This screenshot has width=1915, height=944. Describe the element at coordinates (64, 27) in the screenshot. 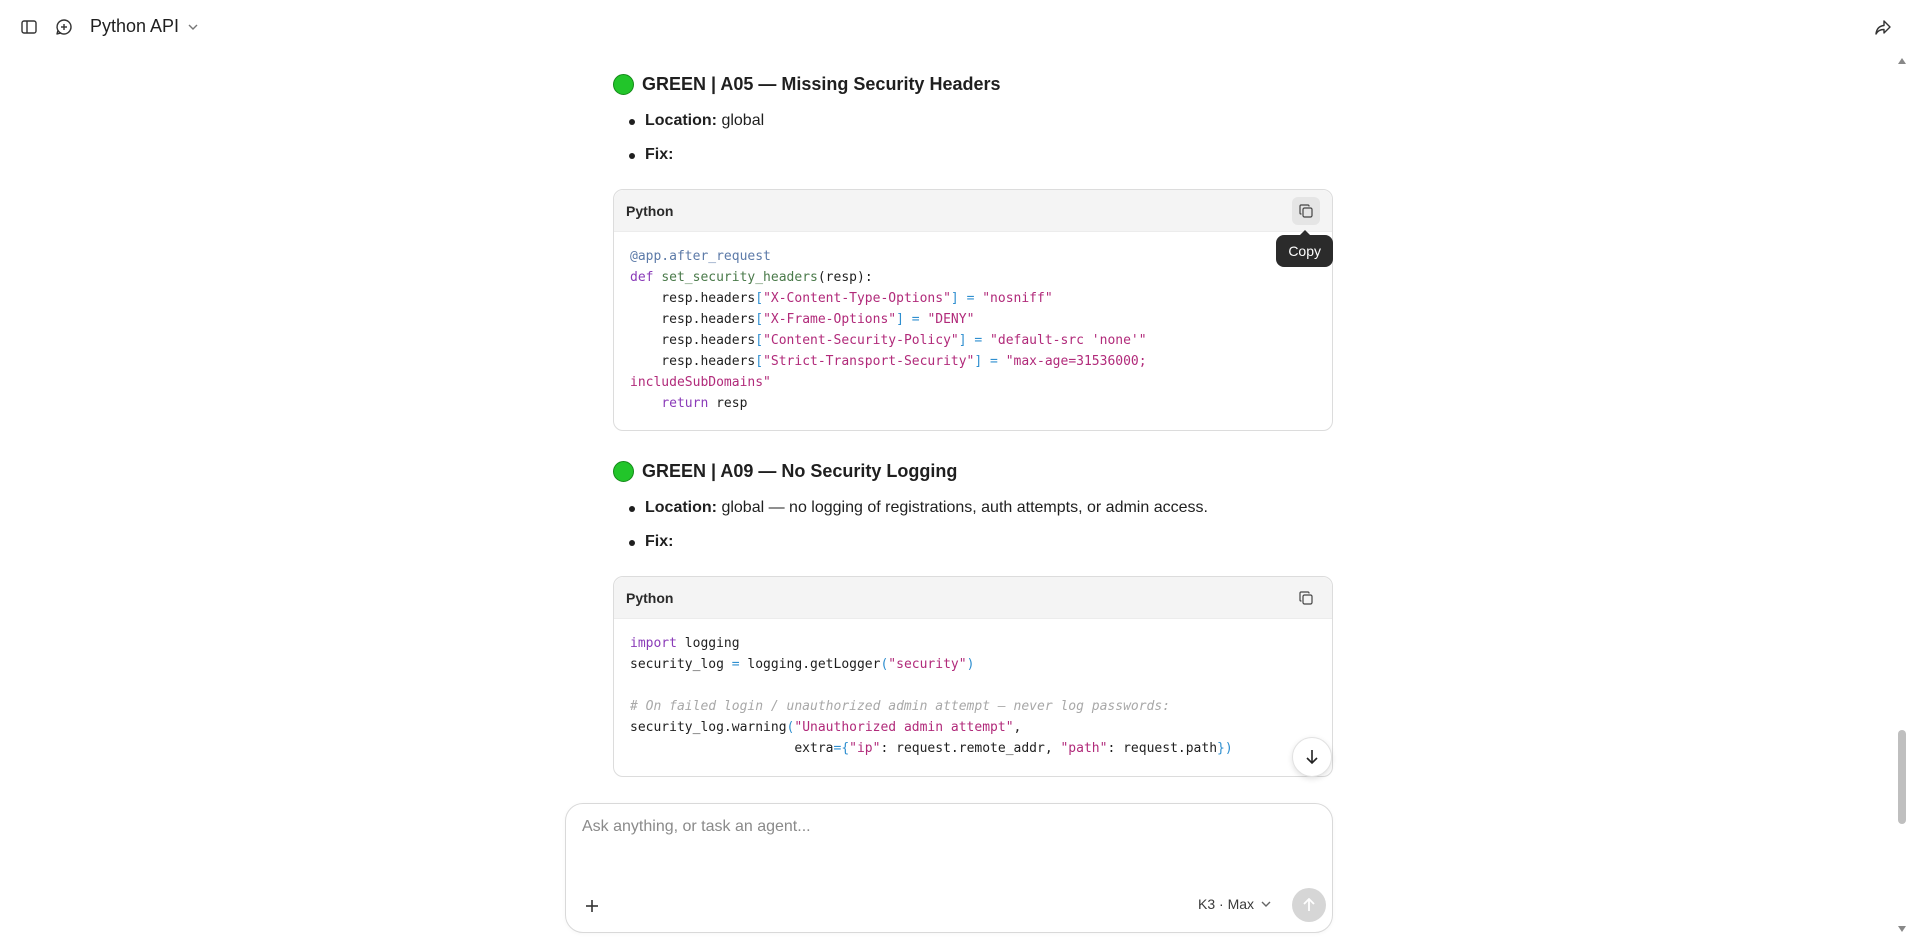

I see `new-chat-icon` at that location.